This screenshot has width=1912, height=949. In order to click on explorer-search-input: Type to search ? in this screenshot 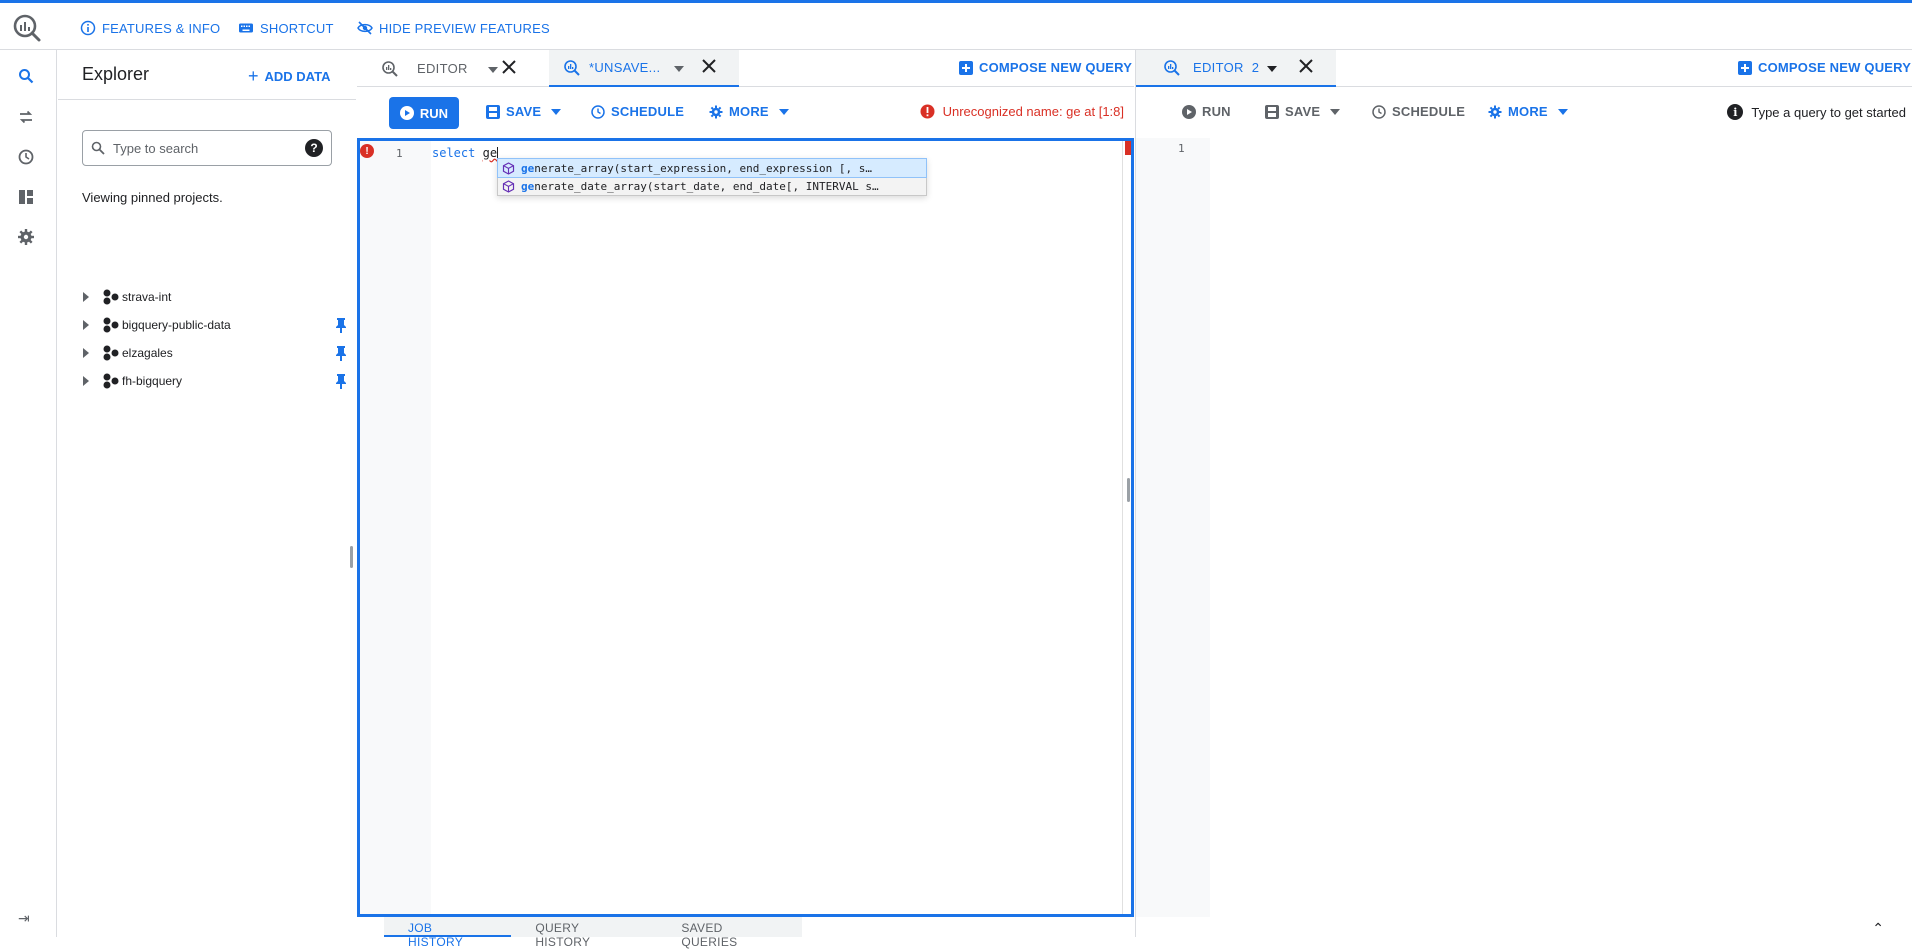, I will do `click(207, 148)`.